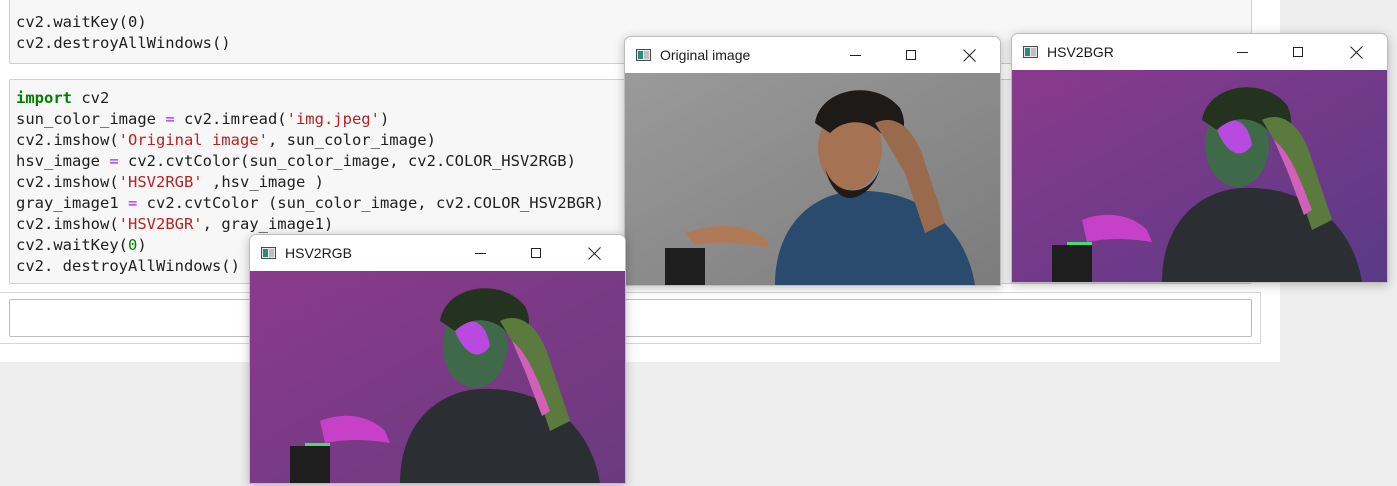  Describe the element at coordinates (72, 245) in the screenshot. I see `code-token: cv2.waitKey(` at that location.